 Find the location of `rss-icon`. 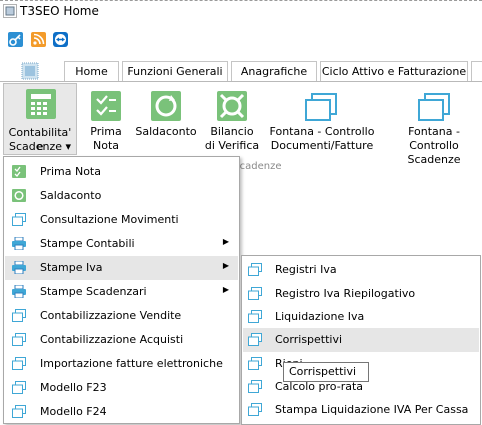

rss-icon is located at coordinates (38, 39).